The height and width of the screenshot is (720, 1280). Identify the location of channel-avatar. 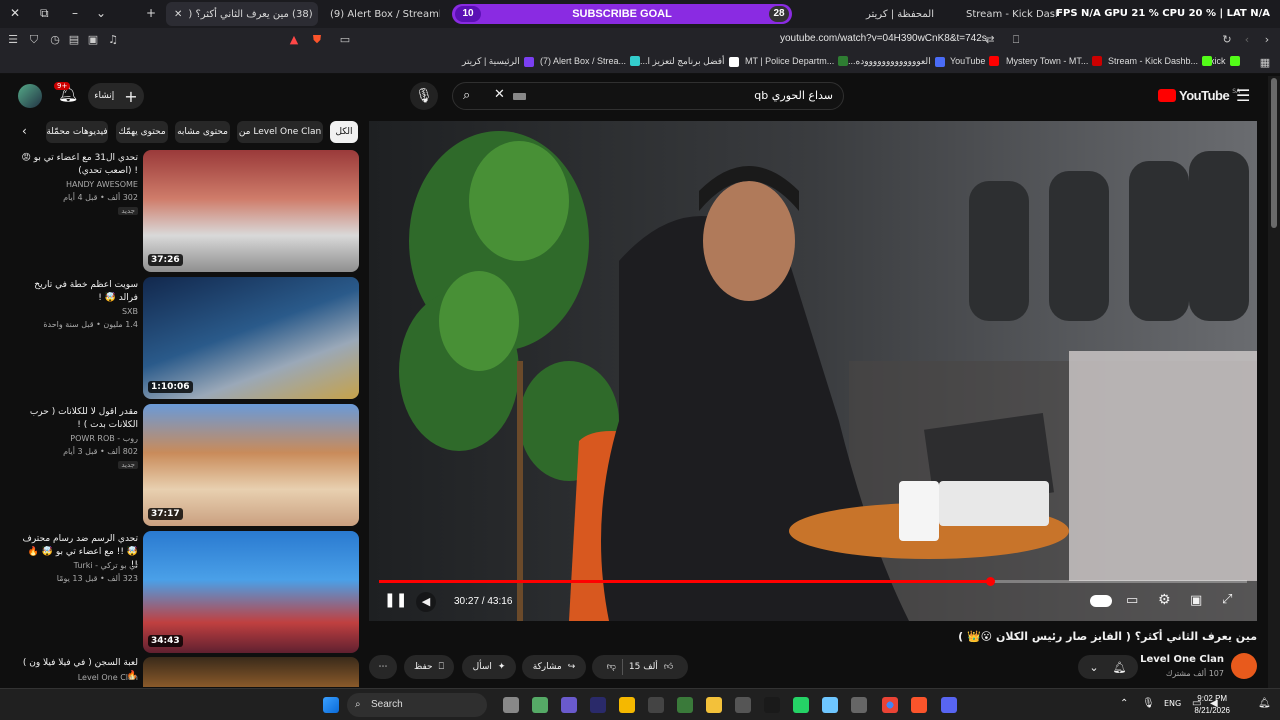
(1244, 666).